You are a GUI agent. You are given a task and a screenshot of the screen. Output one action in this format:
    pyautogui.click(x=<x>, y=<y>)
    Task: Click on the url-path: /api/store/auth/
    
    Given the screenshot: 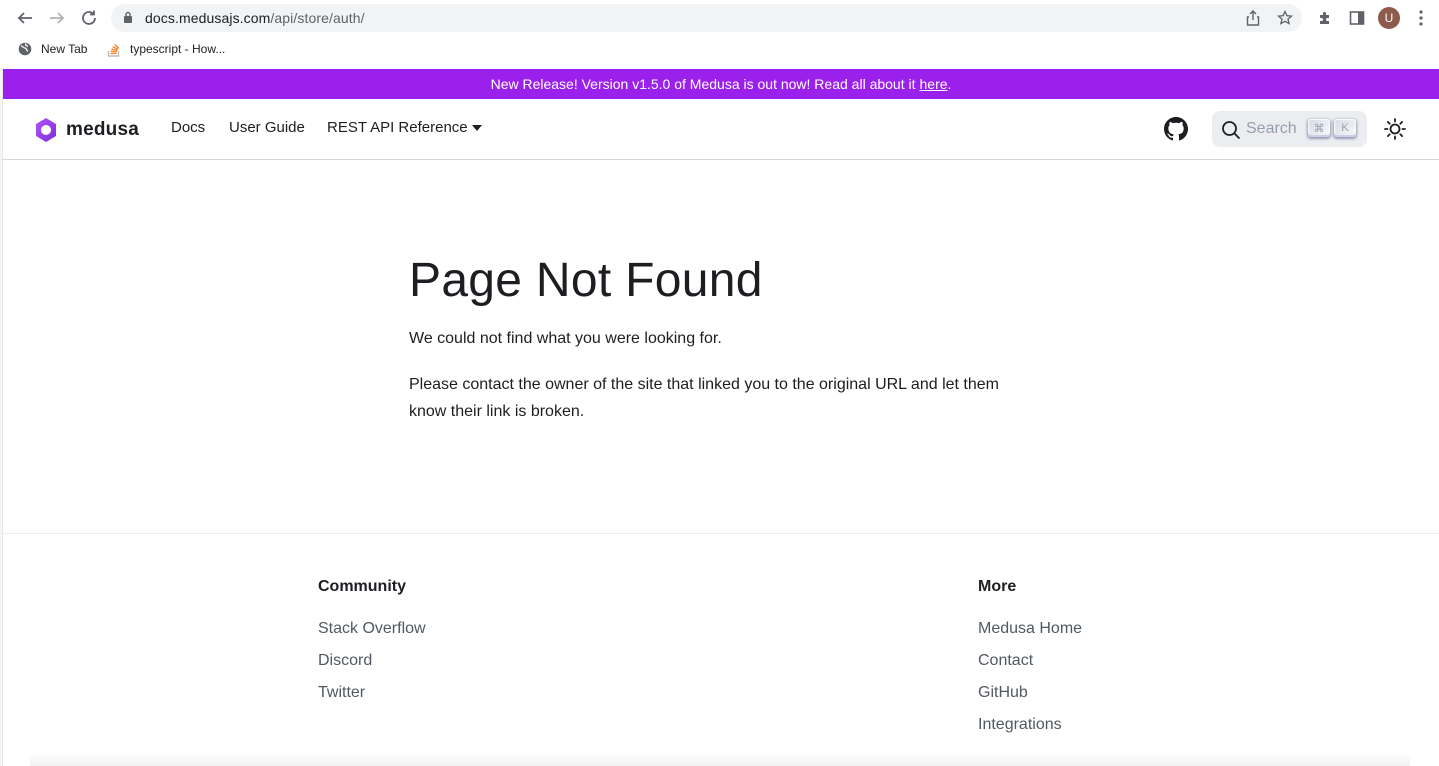 What is the action you would take?
    pyautogui.click(x=317, y=18)
    